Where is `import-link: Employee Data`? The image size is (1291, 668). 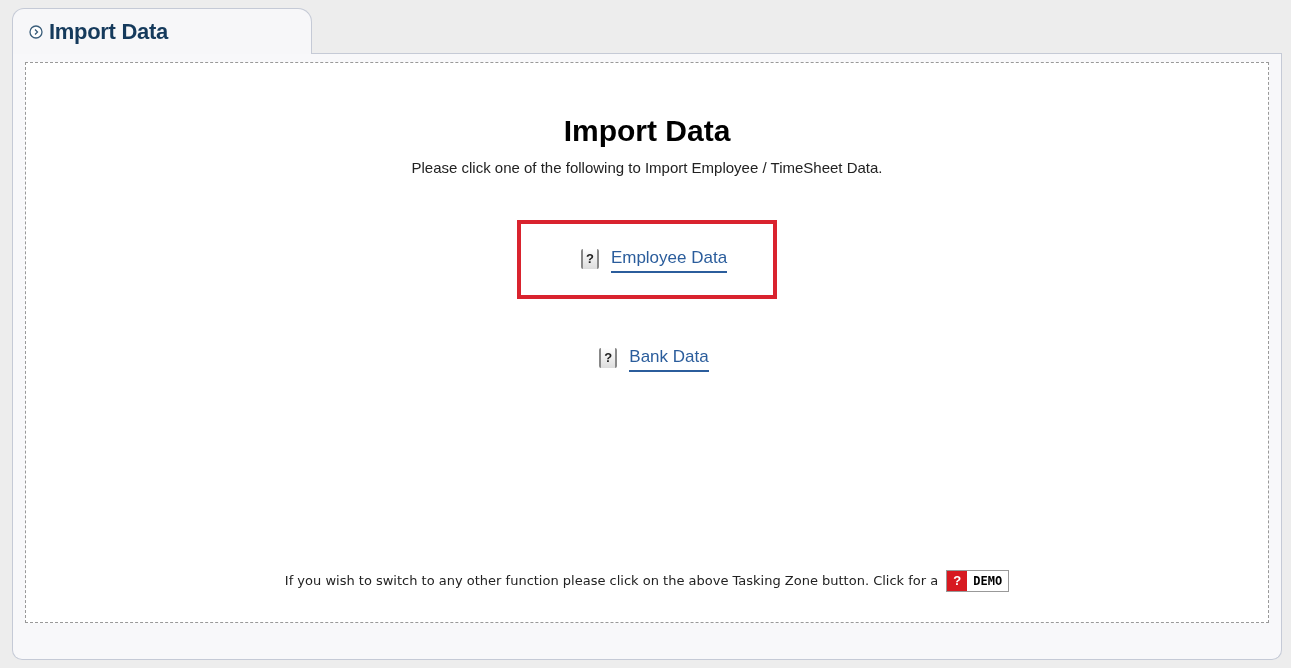
import-link: Employee Data is located at coordinates (669, 259).